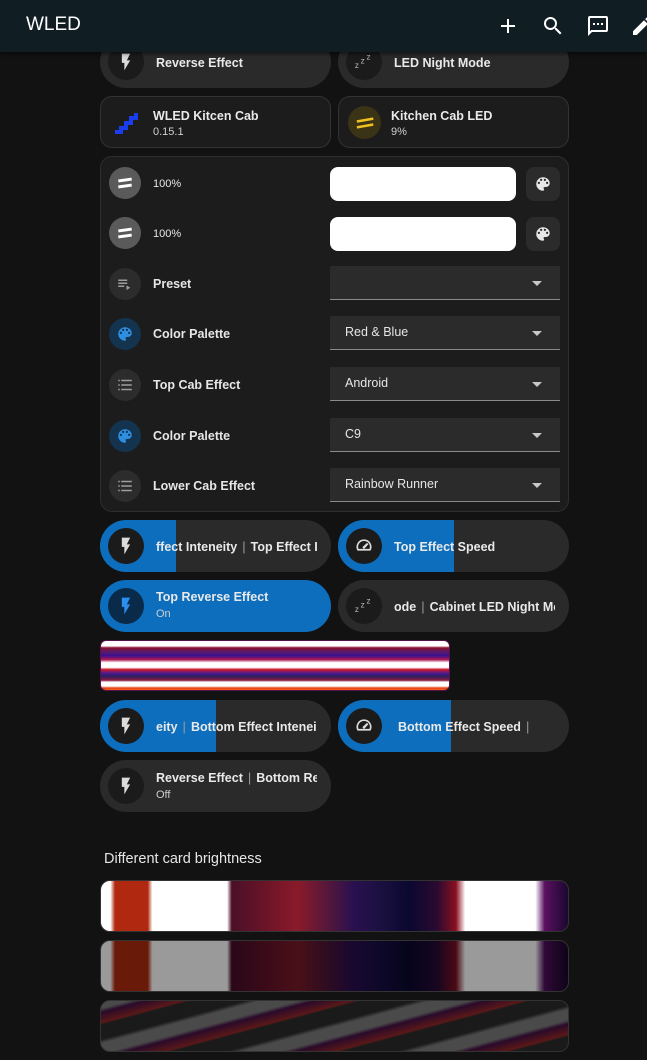  I want to click on palette-select: Red & Blue, so click(445, 333).